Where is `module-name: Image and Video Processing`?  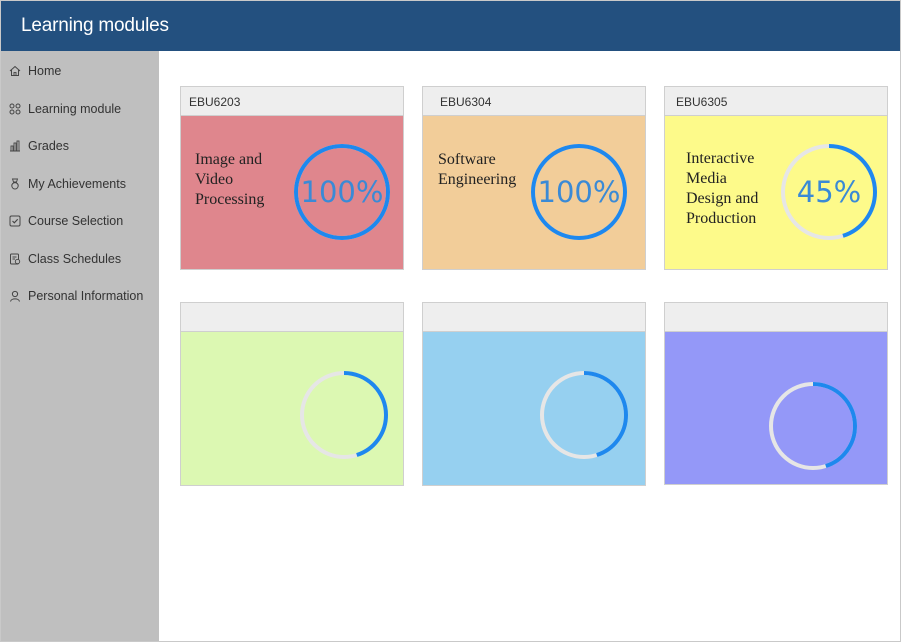
module-name: Image and Video Processing is located at coordinates (230, 179).